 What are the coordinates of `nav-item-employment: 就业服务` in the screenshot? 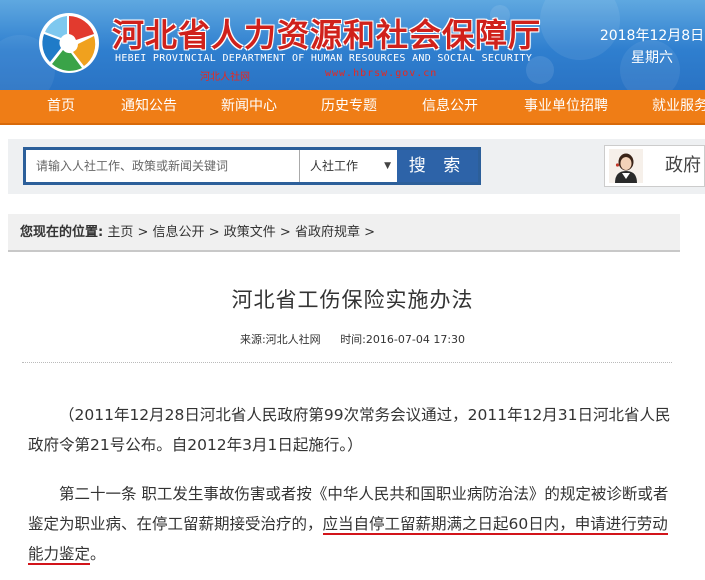 It's located at (678, 106).